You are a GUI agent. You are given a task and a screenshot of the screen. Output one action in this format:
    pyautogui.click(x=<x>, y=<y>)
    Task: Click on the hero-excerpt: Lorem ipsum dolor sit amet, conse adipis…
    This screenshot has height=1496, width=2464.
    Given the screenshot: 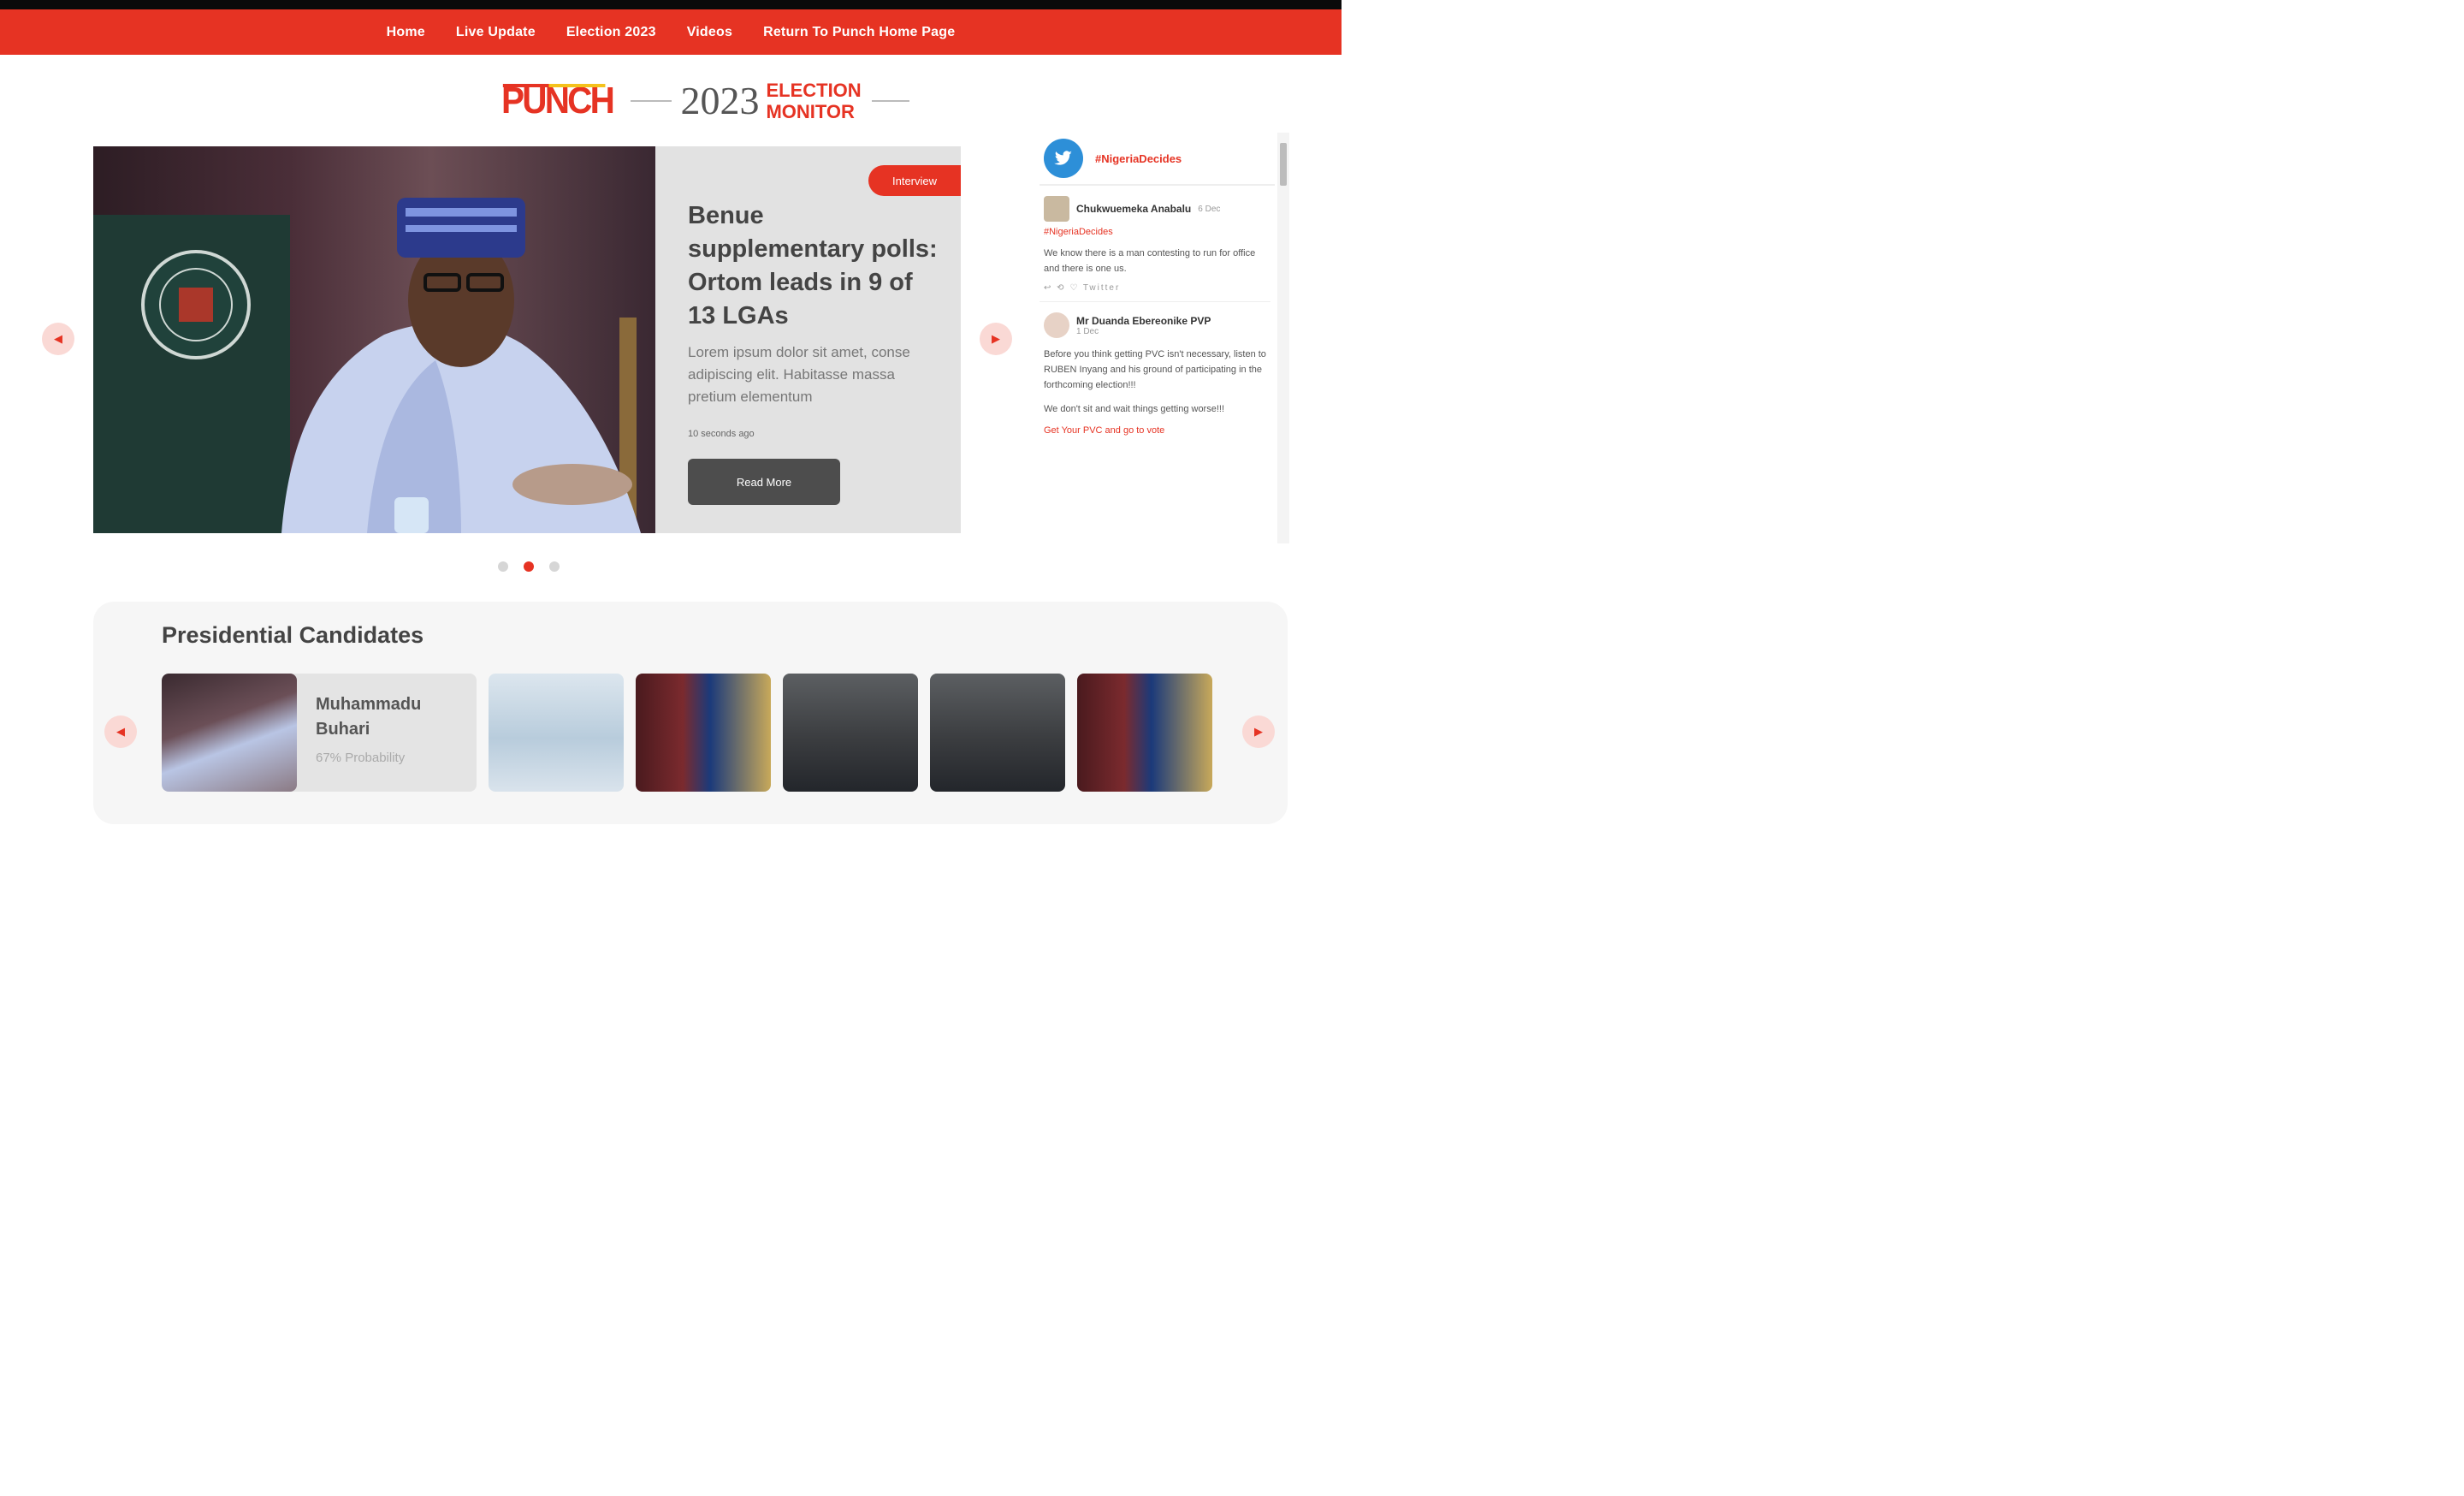 What is the action you would take?
    pyautogui.click(x=799, y=374)
    